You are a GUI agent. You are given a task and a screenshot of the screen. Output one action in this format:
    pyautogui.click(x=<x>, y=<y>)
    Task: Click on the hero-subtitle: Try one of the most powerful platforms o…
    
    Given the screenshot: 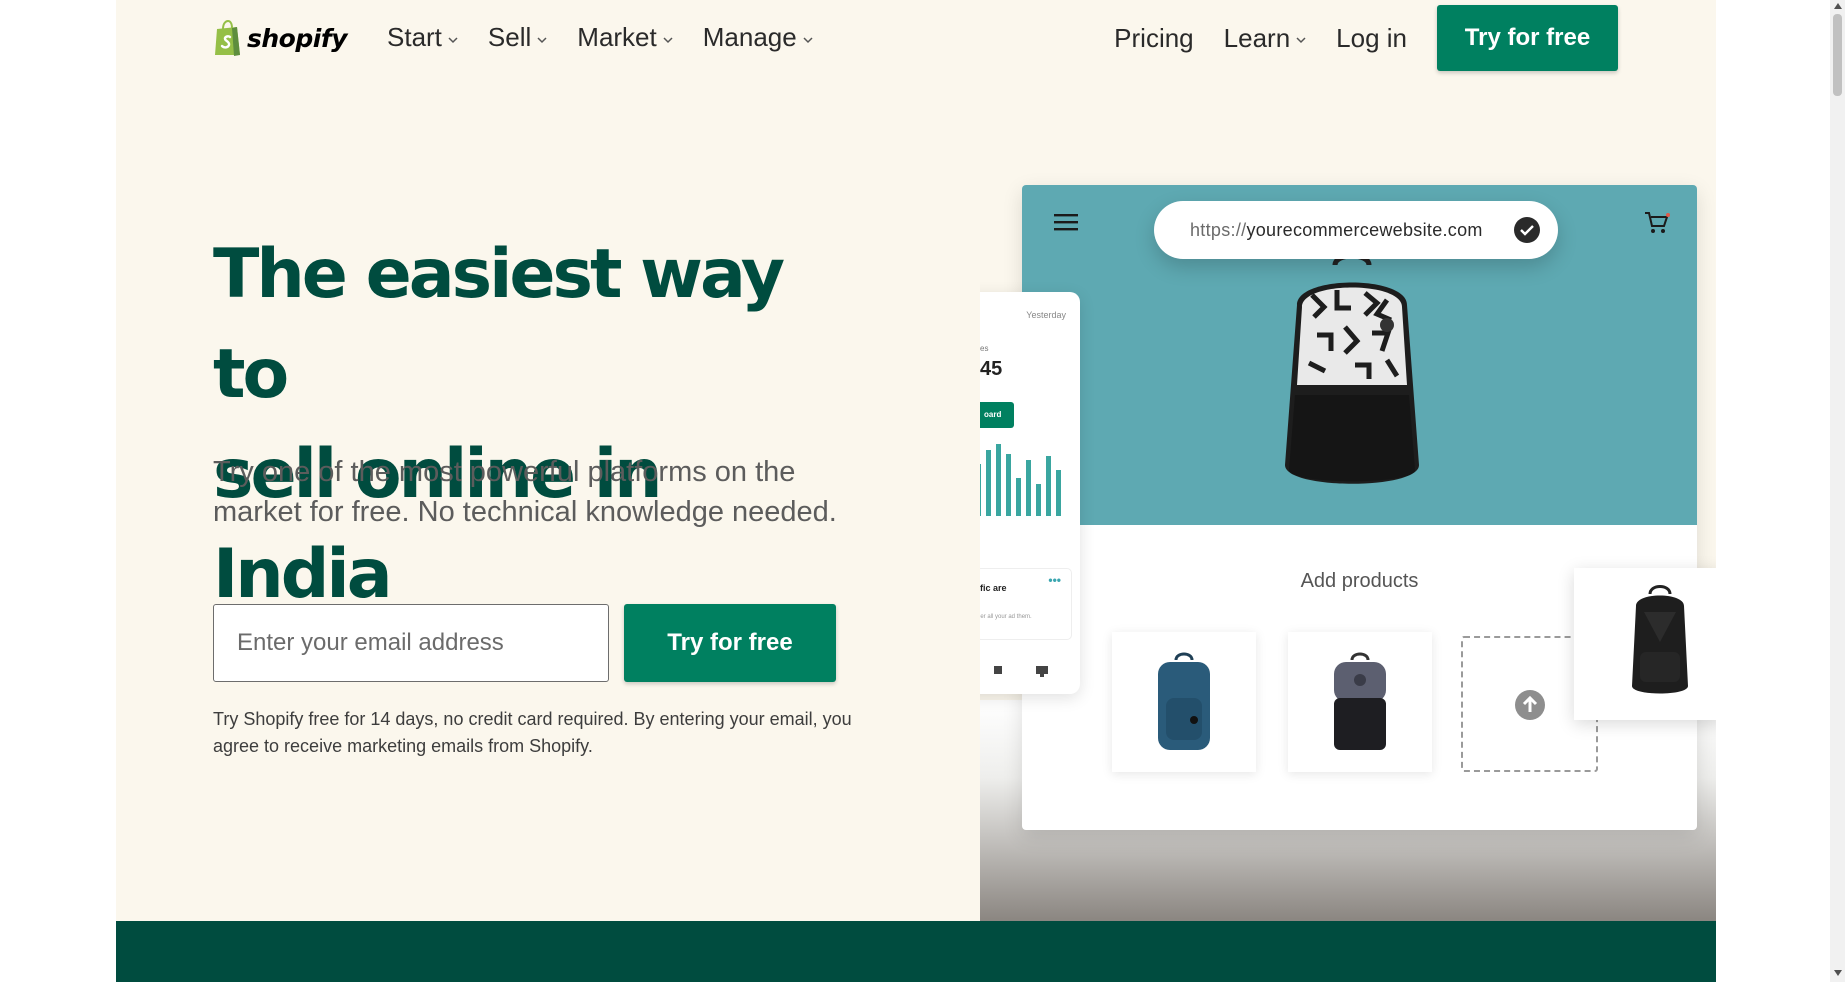 What is the action you would take?
    pyautogui.click(x=525, y=492)
    